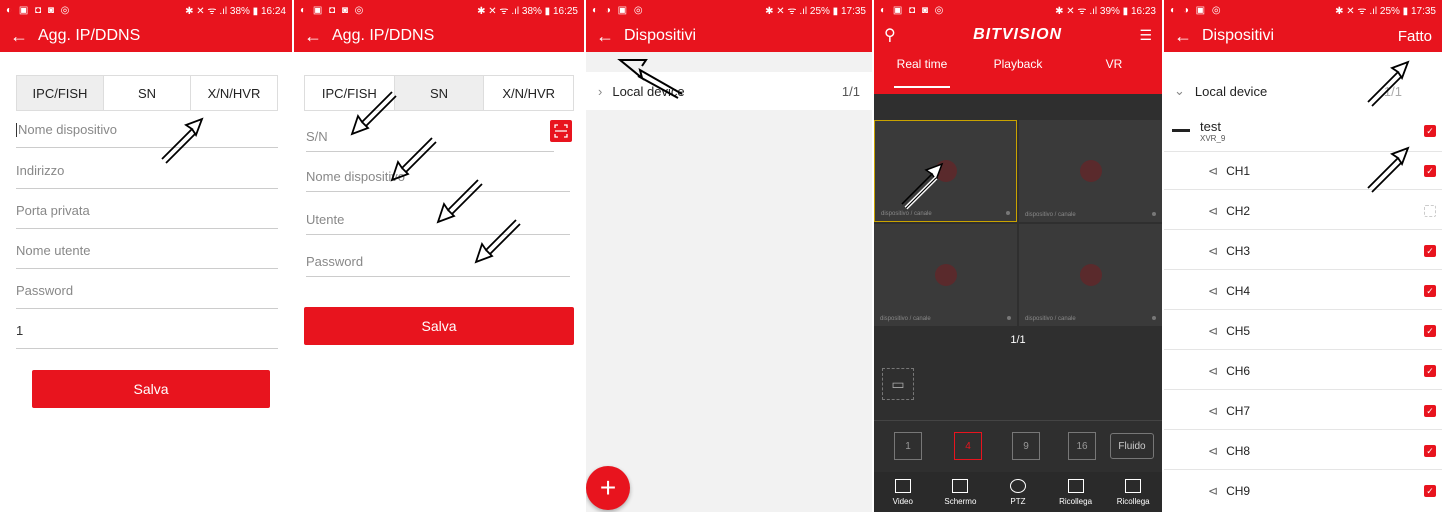  Describe the element at coordinates (1090, 275) in the screenshot. I see `video-cell-4: dispositivo / canale` at that location.